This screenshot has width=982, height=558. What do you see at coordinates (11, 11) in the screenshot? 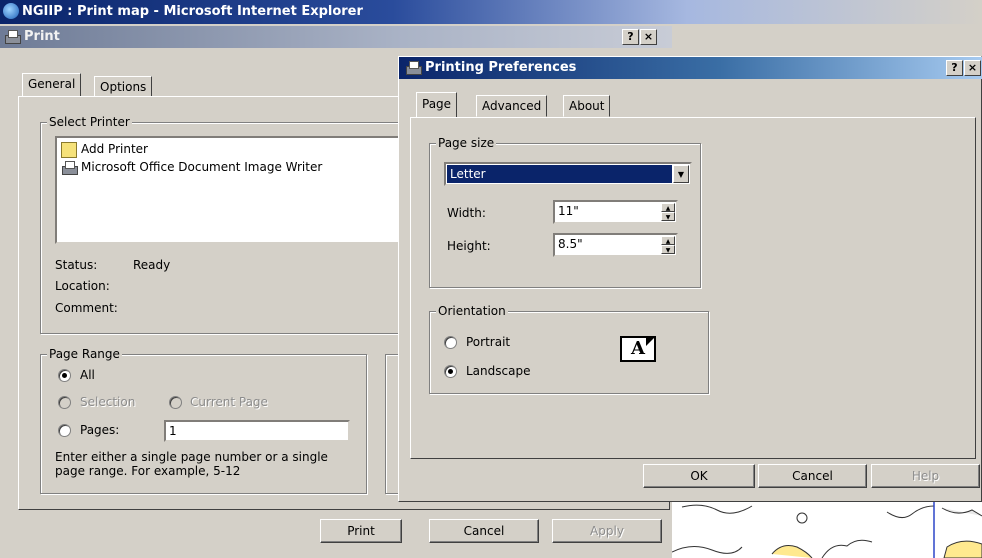
I see `internet-explorer-icon` at bounding box center [11, 11].